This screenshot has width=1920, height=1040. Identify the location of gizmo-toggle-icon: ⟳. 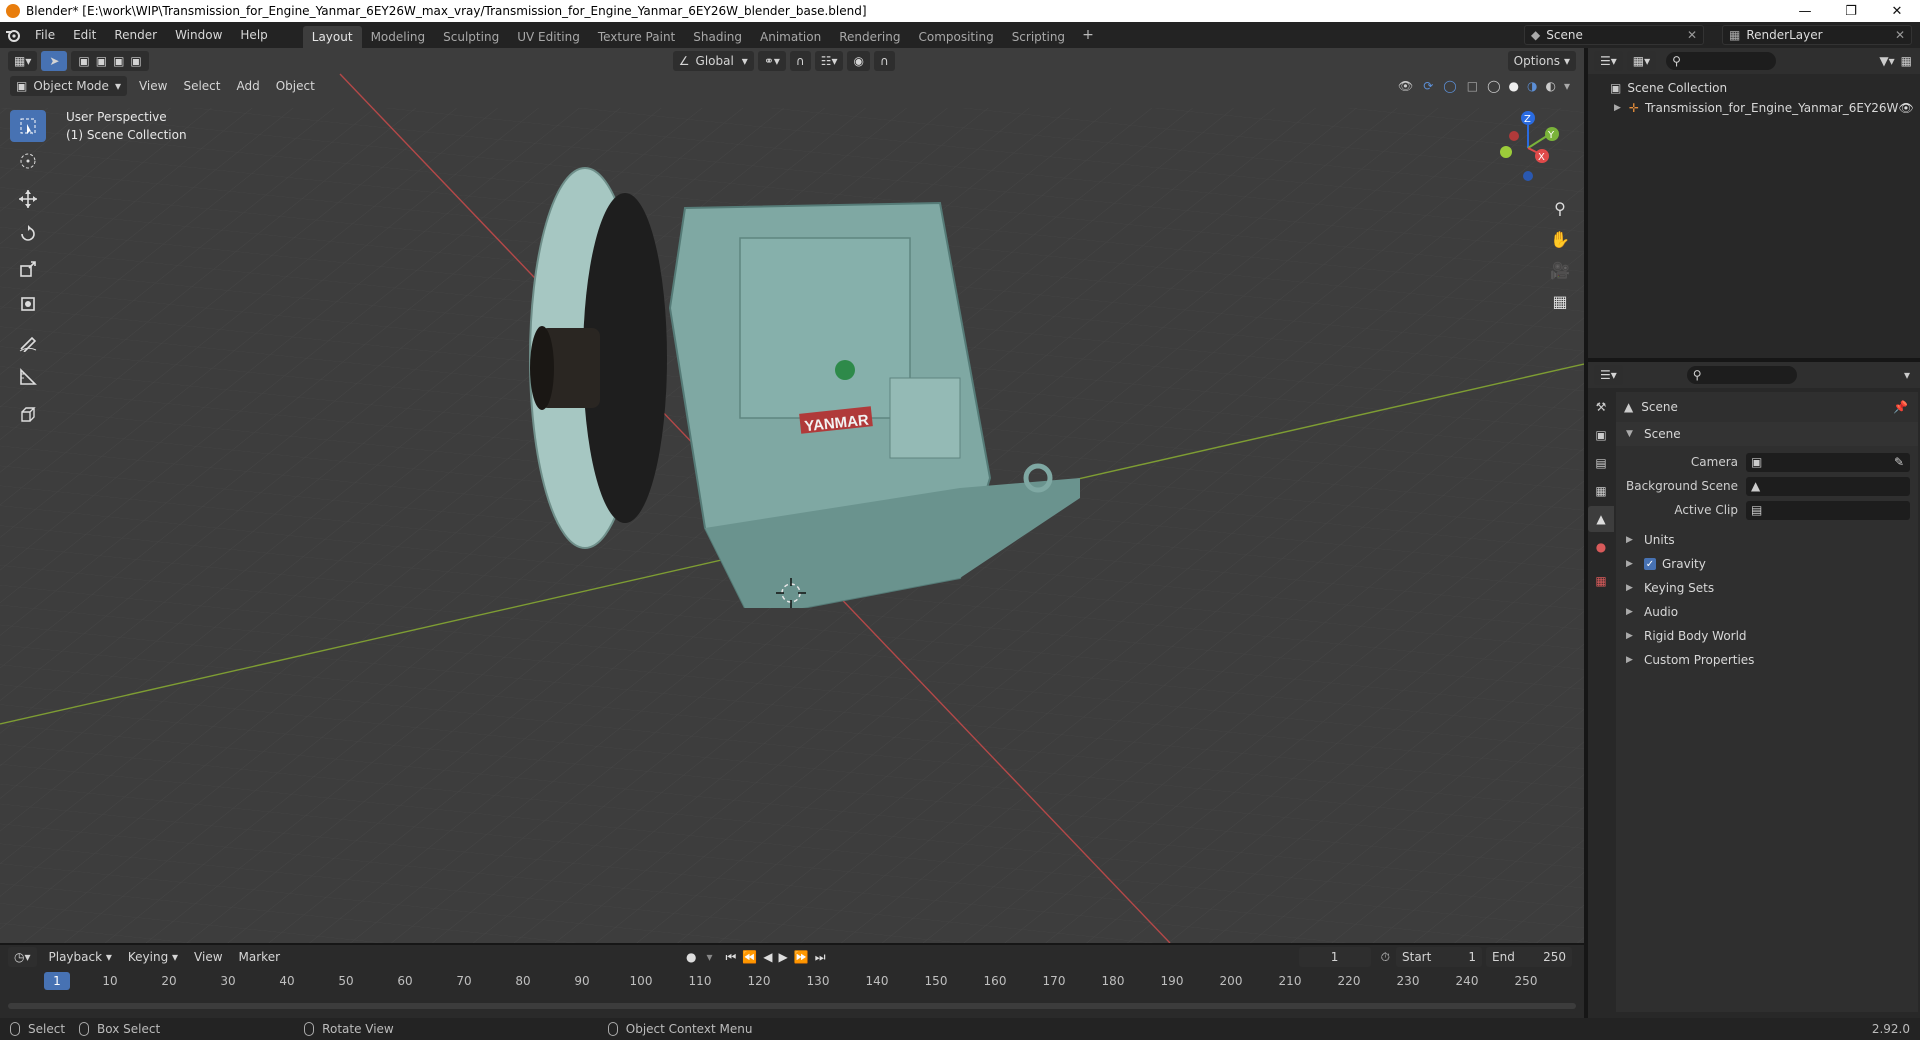
(1428, 86).